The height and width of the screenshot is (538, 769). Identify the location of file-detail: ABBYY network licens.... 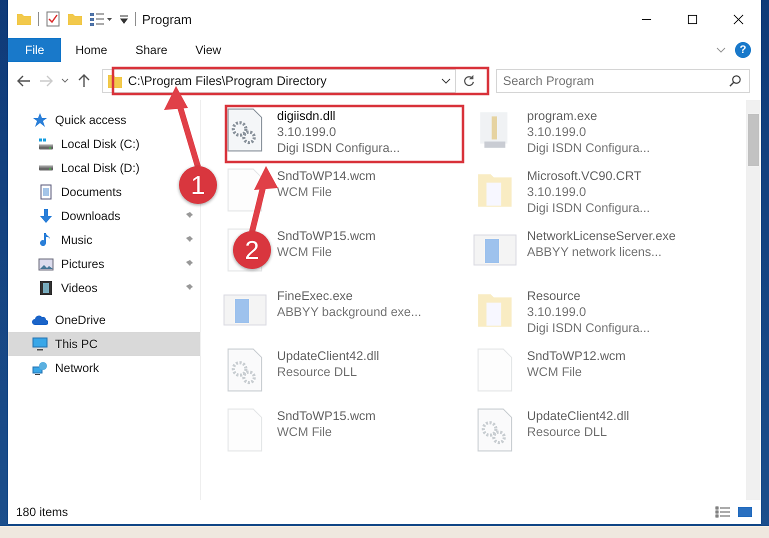
(595, 252).